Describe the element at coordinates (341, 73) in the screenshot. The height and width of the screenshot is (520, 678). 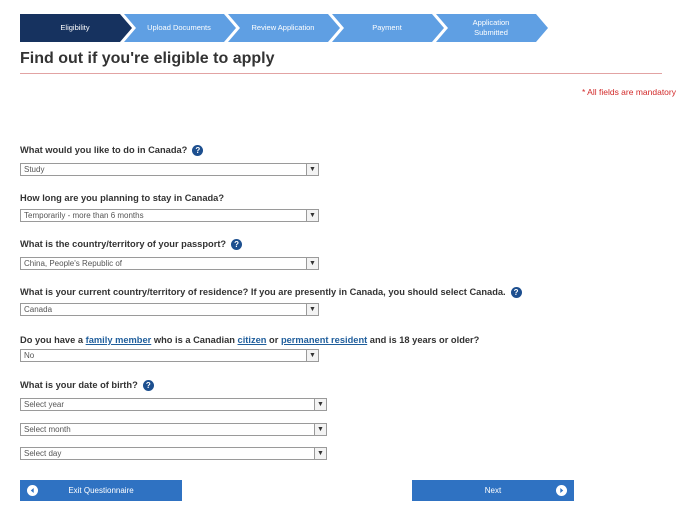
I see `title-divider` at that location.